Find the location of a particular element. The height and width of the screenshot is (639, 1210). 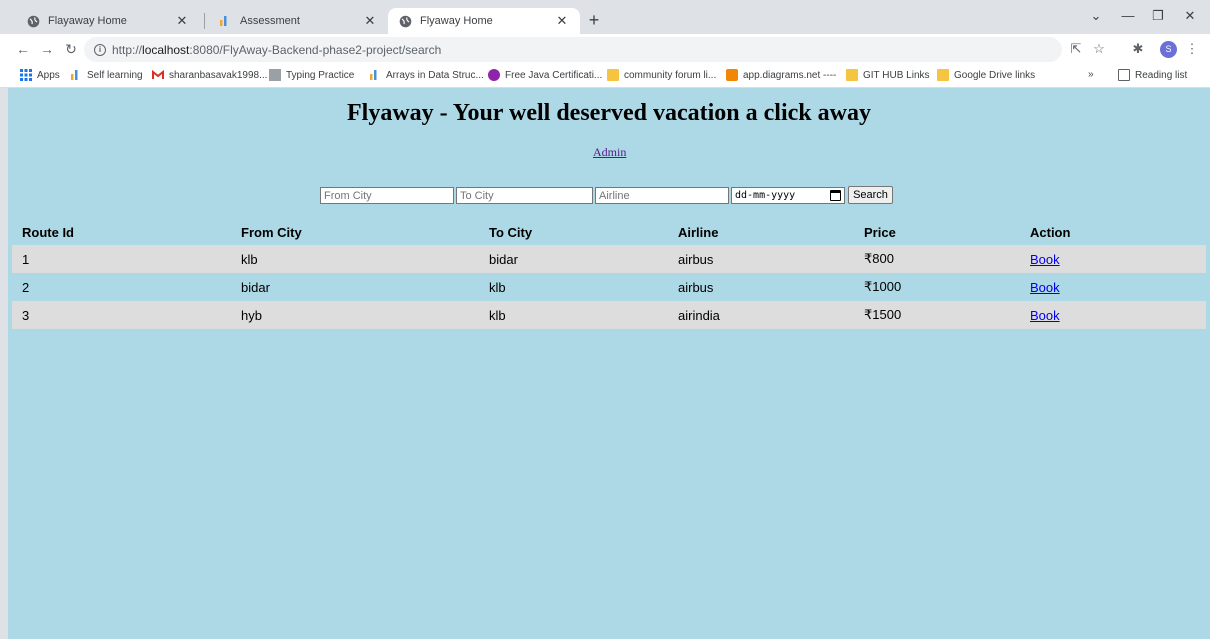

bookmarks-overflow-icon: » is located at coordinates (1091, 74).